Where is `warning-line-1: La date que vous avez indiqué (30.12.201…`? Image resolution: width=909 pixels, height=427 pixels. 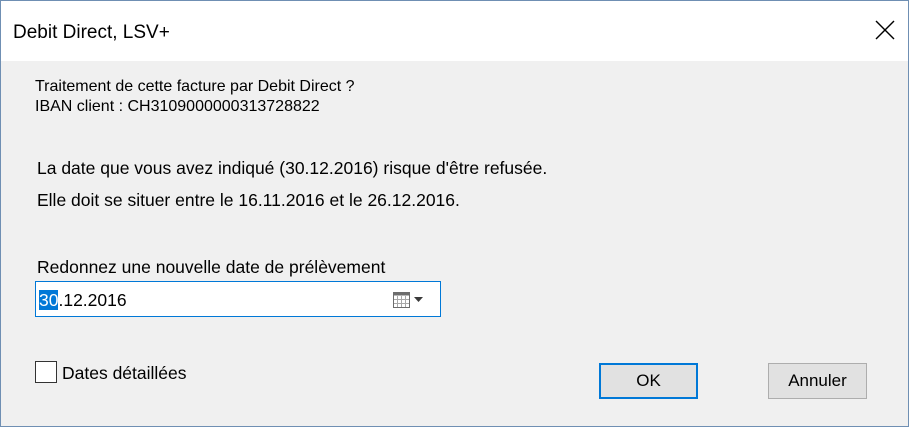 warning-line-1: La date que vous avez indiqué (30.12.201… is located at coordinates (292, 168).